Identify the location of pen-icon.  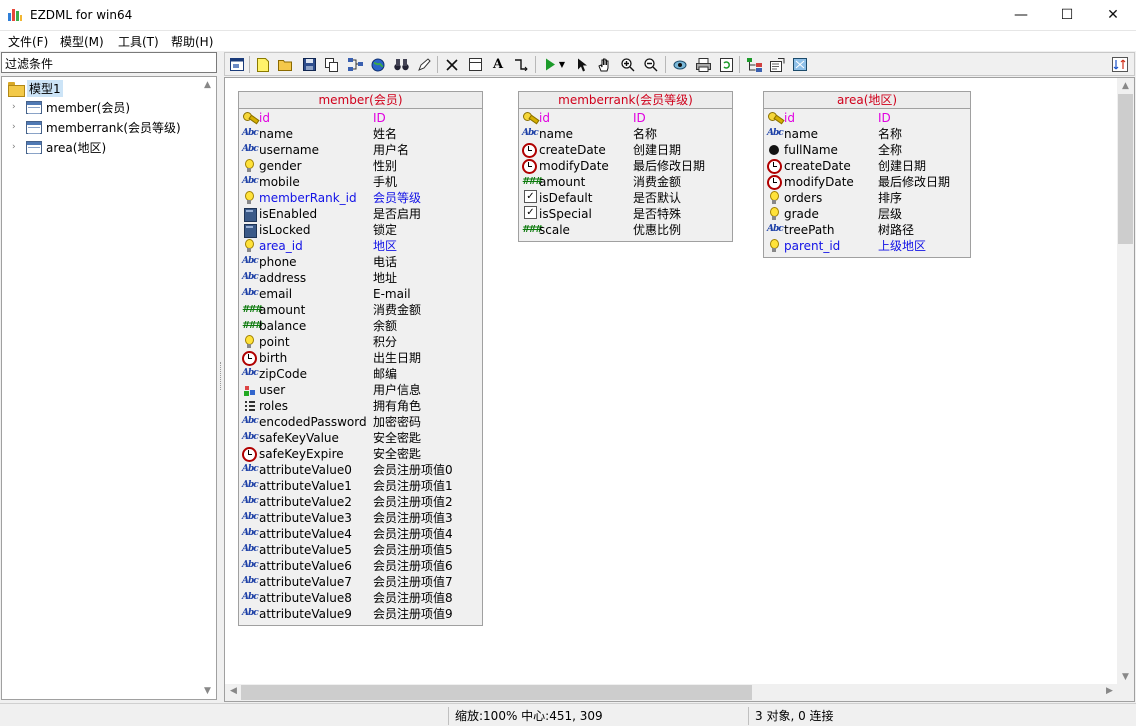
(424, 64).